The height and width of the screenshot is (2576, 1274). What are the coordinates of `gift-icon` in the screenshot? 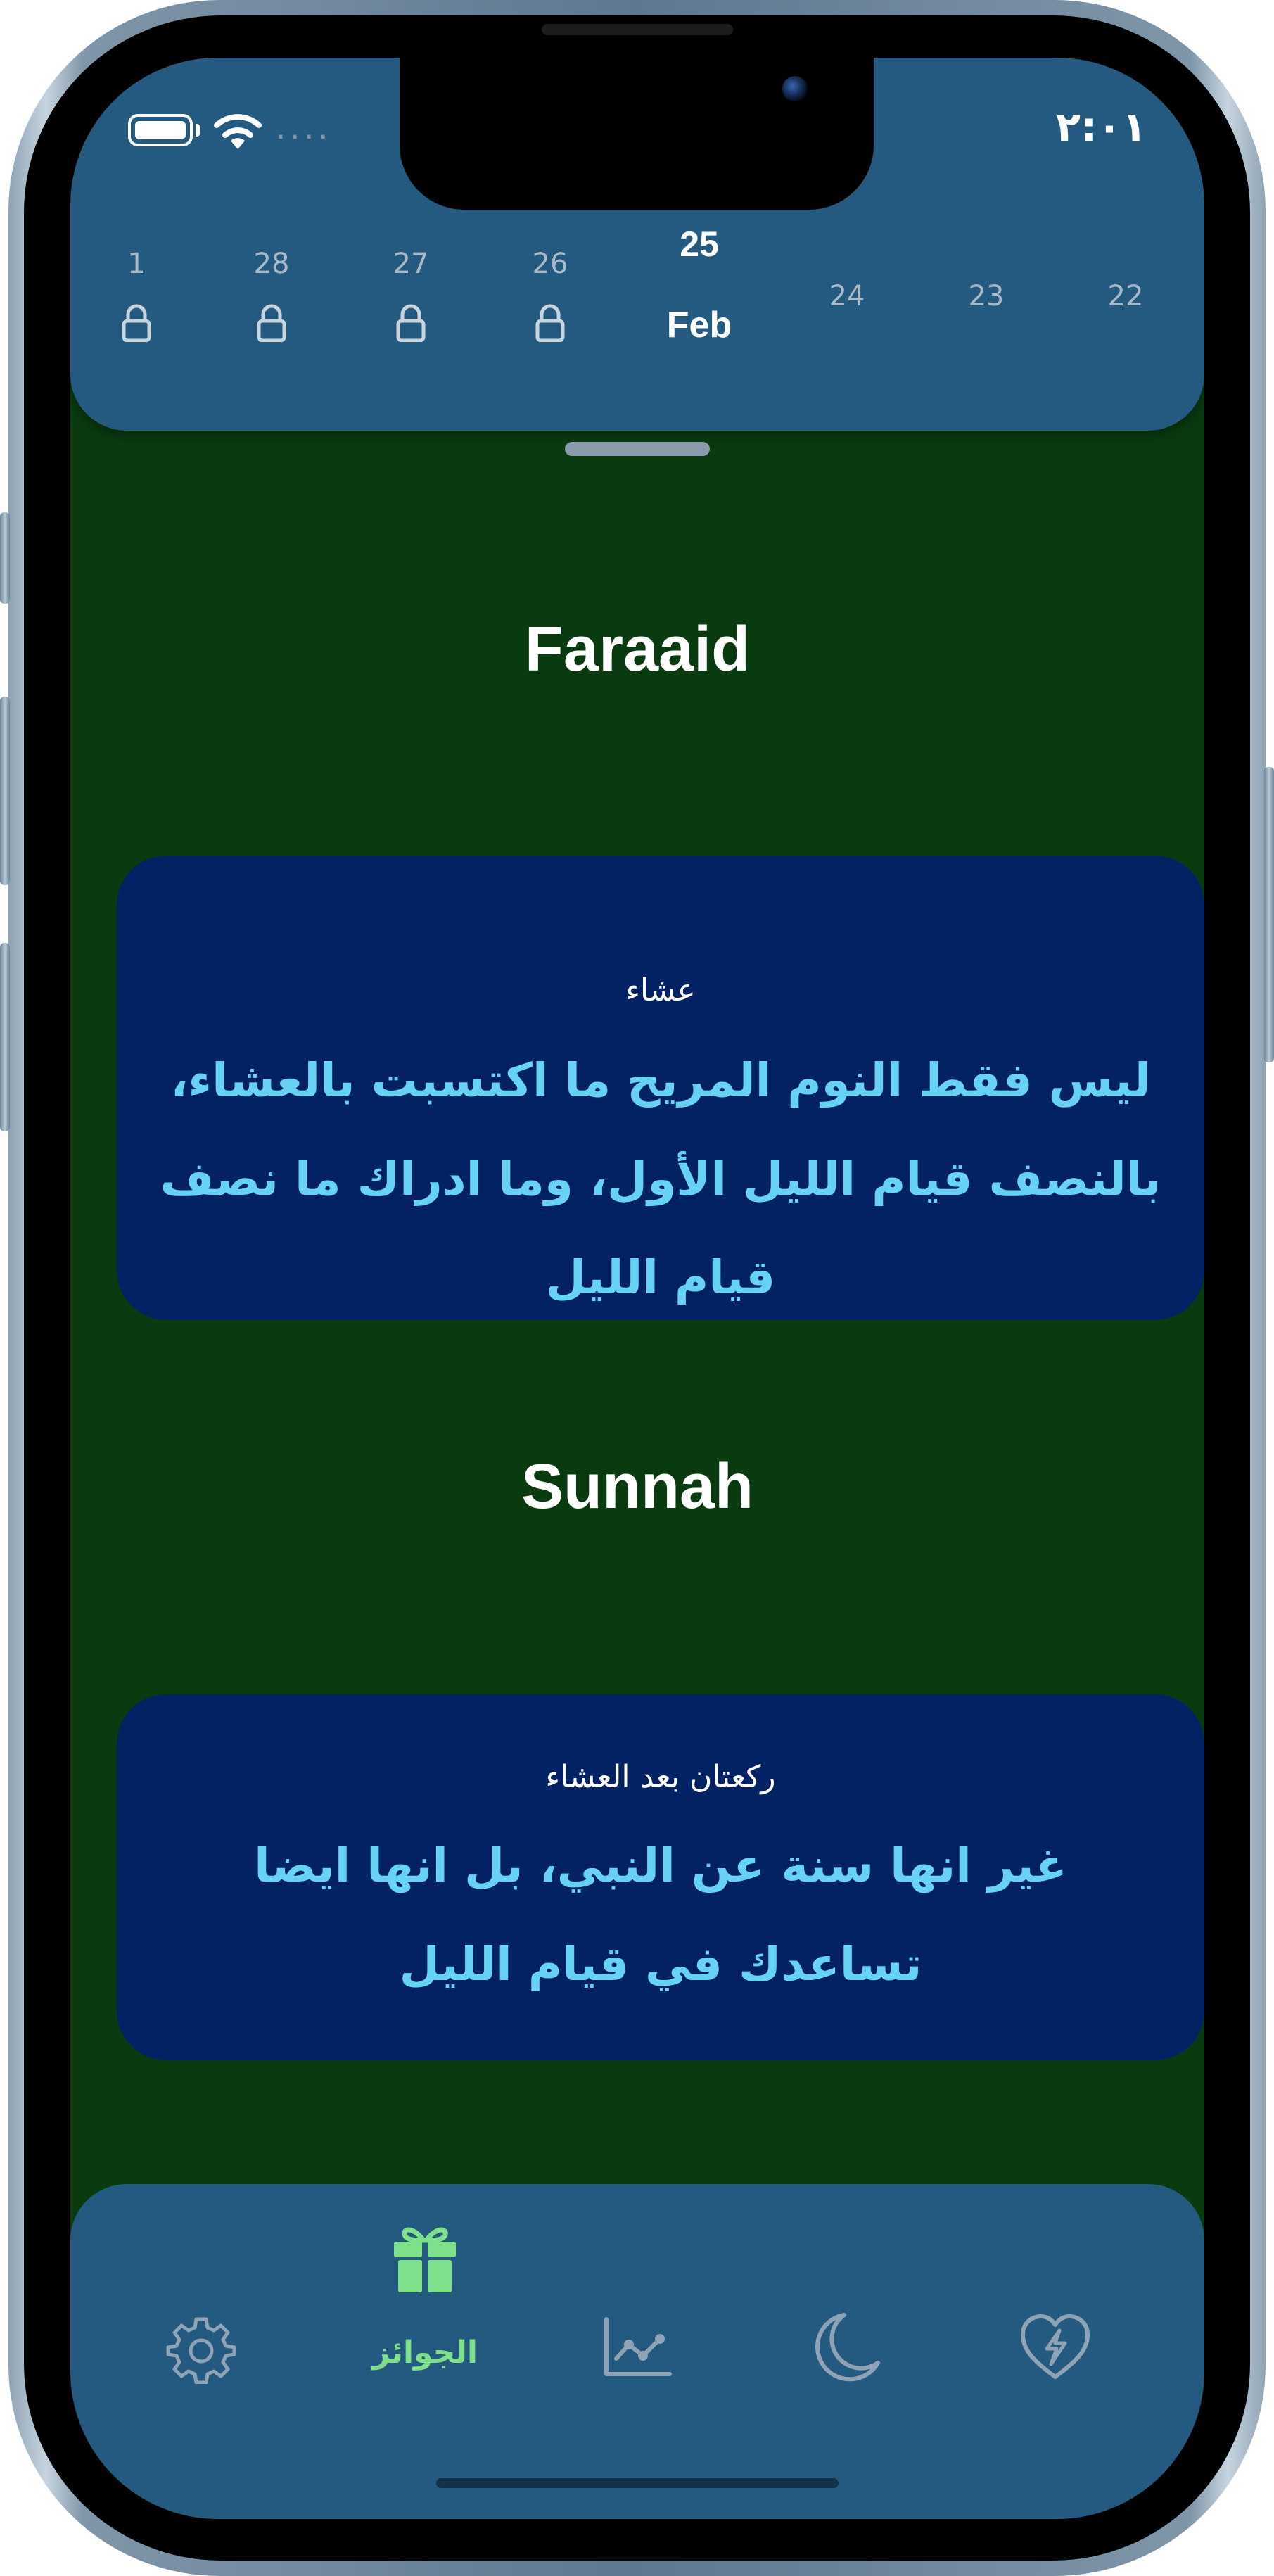 It's located at (425, 2259).